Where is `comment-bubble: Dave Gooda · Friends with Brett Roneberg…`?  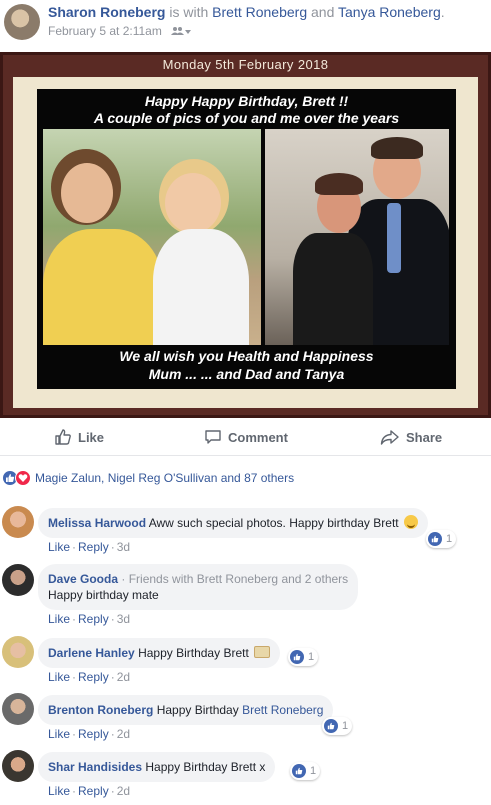
comment-bubble: Dave Gooda · Friends with Brett Roneberg… is located at coordinates (198, 587).